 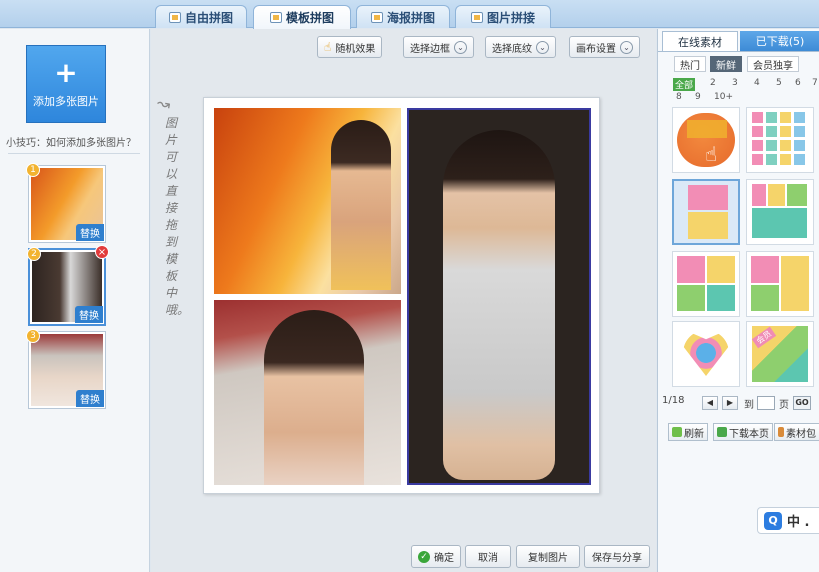 I want to click on template-item: 会员, so click(x=780, y=354).